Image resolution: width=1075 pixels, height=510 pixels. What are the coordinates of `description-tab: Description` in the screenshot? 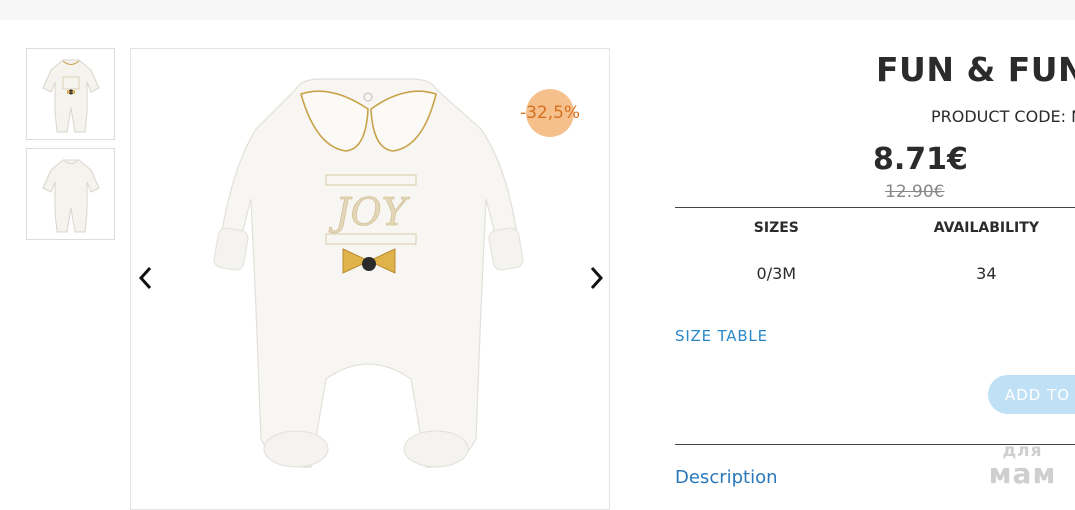 It's located at (726, 477).